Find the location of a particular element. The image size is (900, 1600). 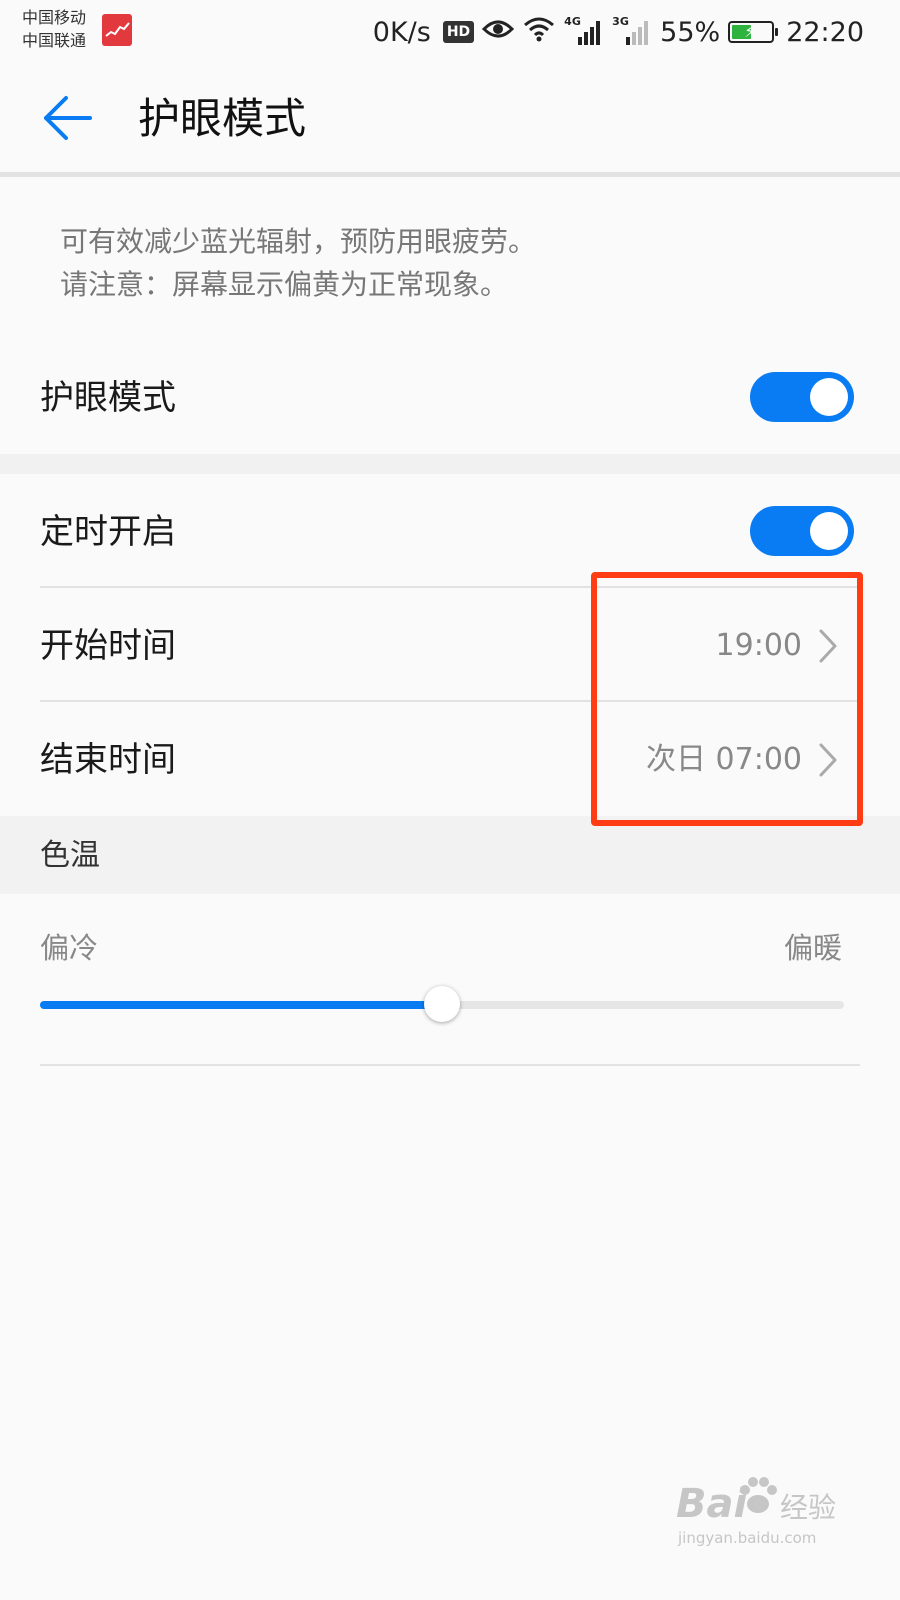

clock: 22:20 is located at coordinates (825, 32).